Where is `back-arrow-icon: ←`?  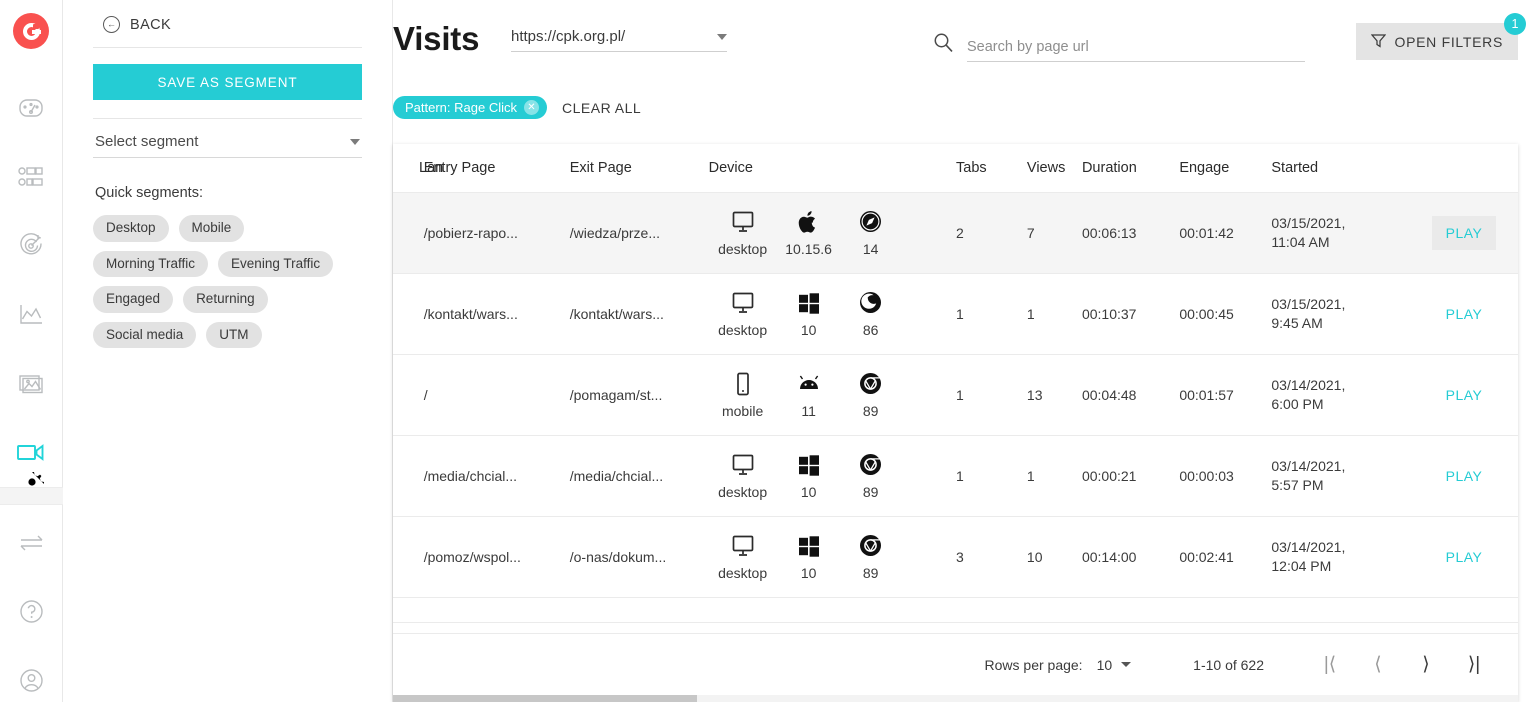 back-arrow-icon: ← is located at coordinates (111, 24).